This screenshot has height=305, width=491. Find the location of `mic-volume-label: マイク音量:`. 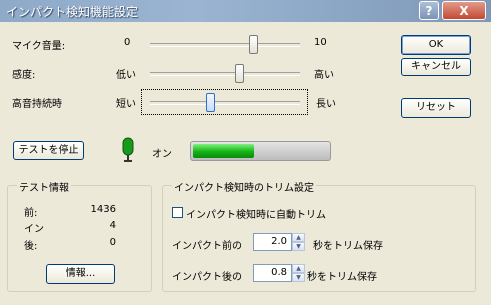

mic-volume-label: マイク音量: is located at coordinates (39, 46).